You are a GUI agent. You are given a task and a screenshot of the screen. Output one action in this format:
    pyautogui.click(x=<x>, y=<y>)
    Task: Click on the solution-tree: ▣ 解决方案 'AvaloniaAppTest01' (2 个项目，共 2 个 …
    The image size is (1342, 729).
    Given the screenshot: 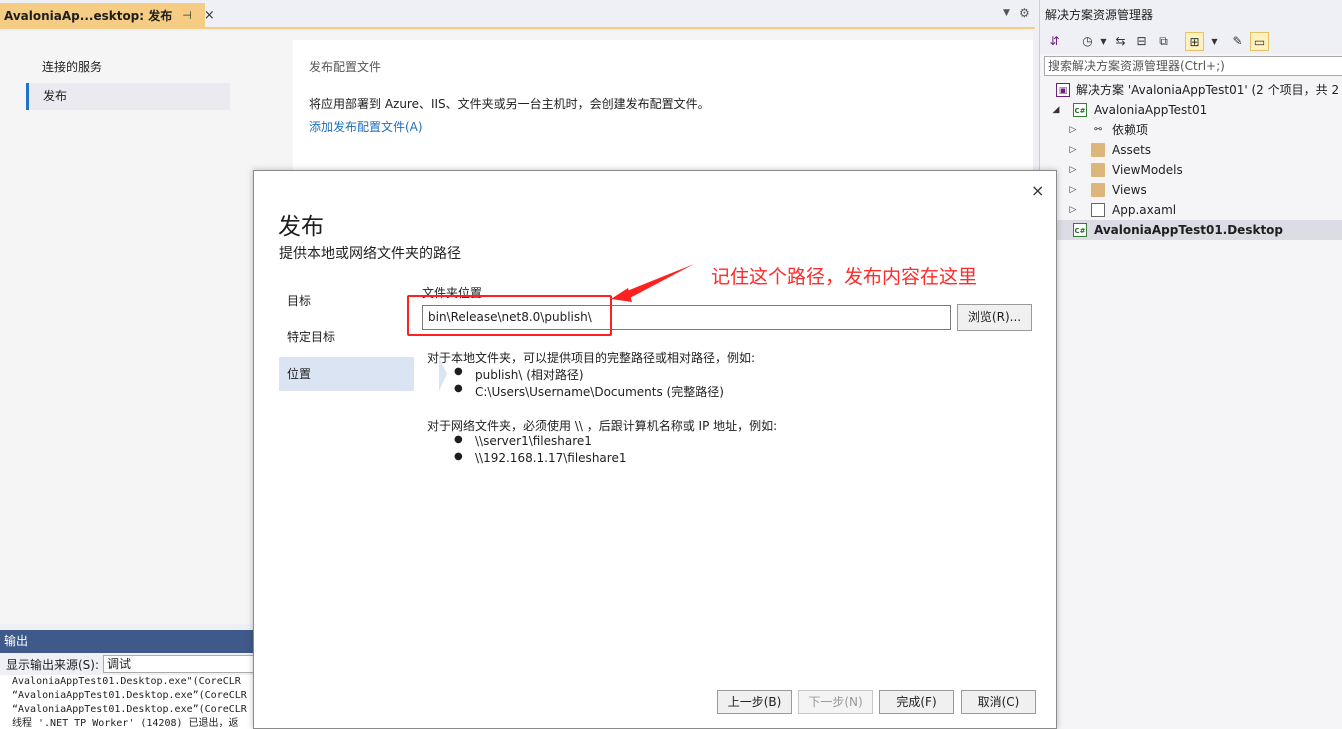 What is the action you would take?
    pyautogui.click(x=1191, y=160)
    